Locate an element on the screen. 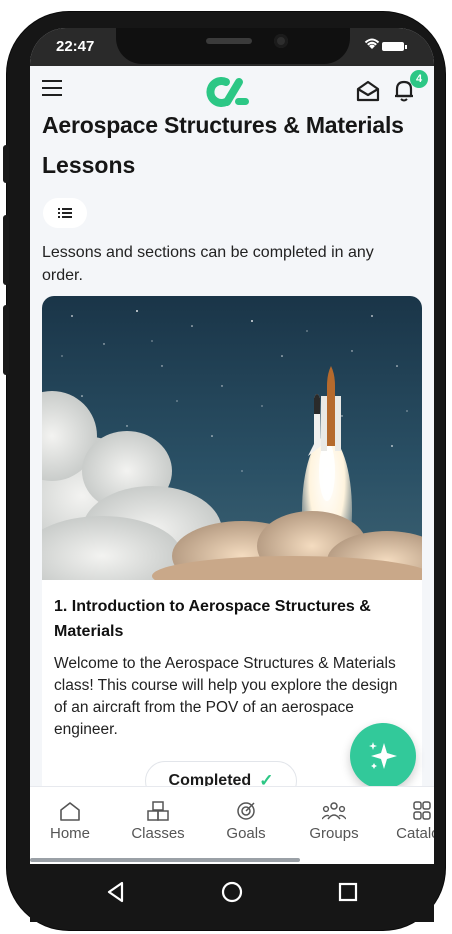  nav-goals: Goals is located at coordinates (246, 821).